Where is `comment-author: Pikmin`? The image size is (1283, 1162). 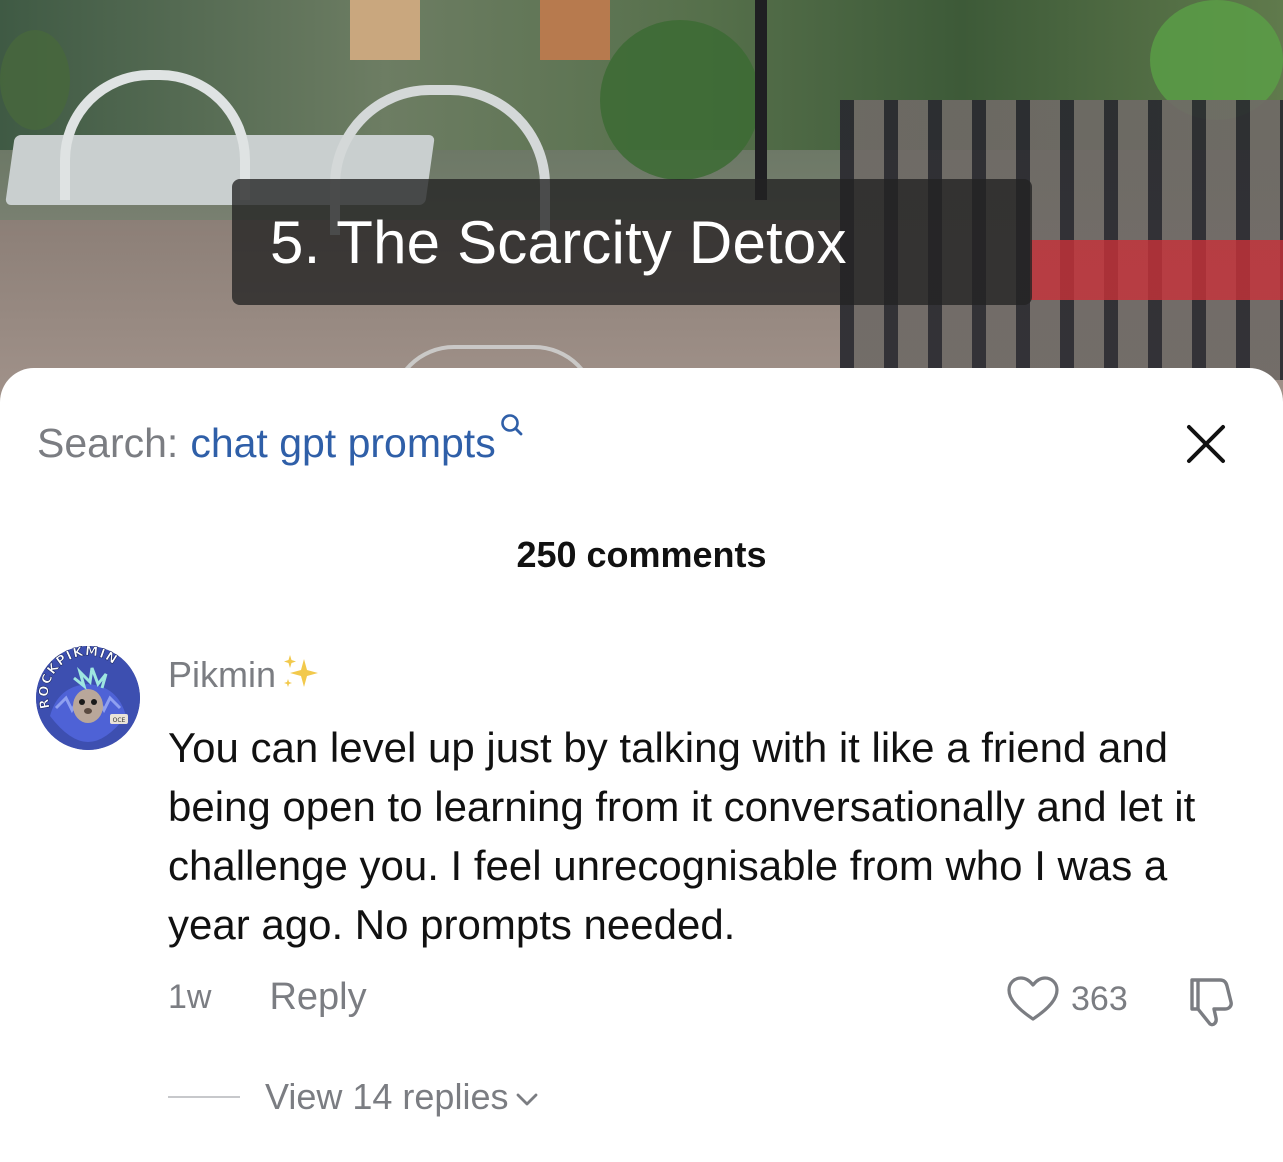
comment-author: Pikmin is located at coordinates (245, 675).